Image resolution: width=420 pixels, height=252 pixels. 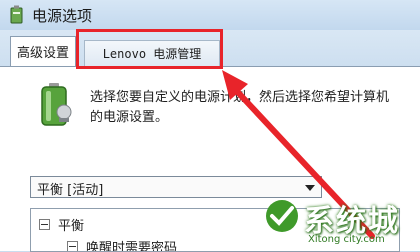 What do you see at coordinates (346, 239) in the screenshot?
I see `watermark-url: Xitong city.com` at bounding box center [346, 239].